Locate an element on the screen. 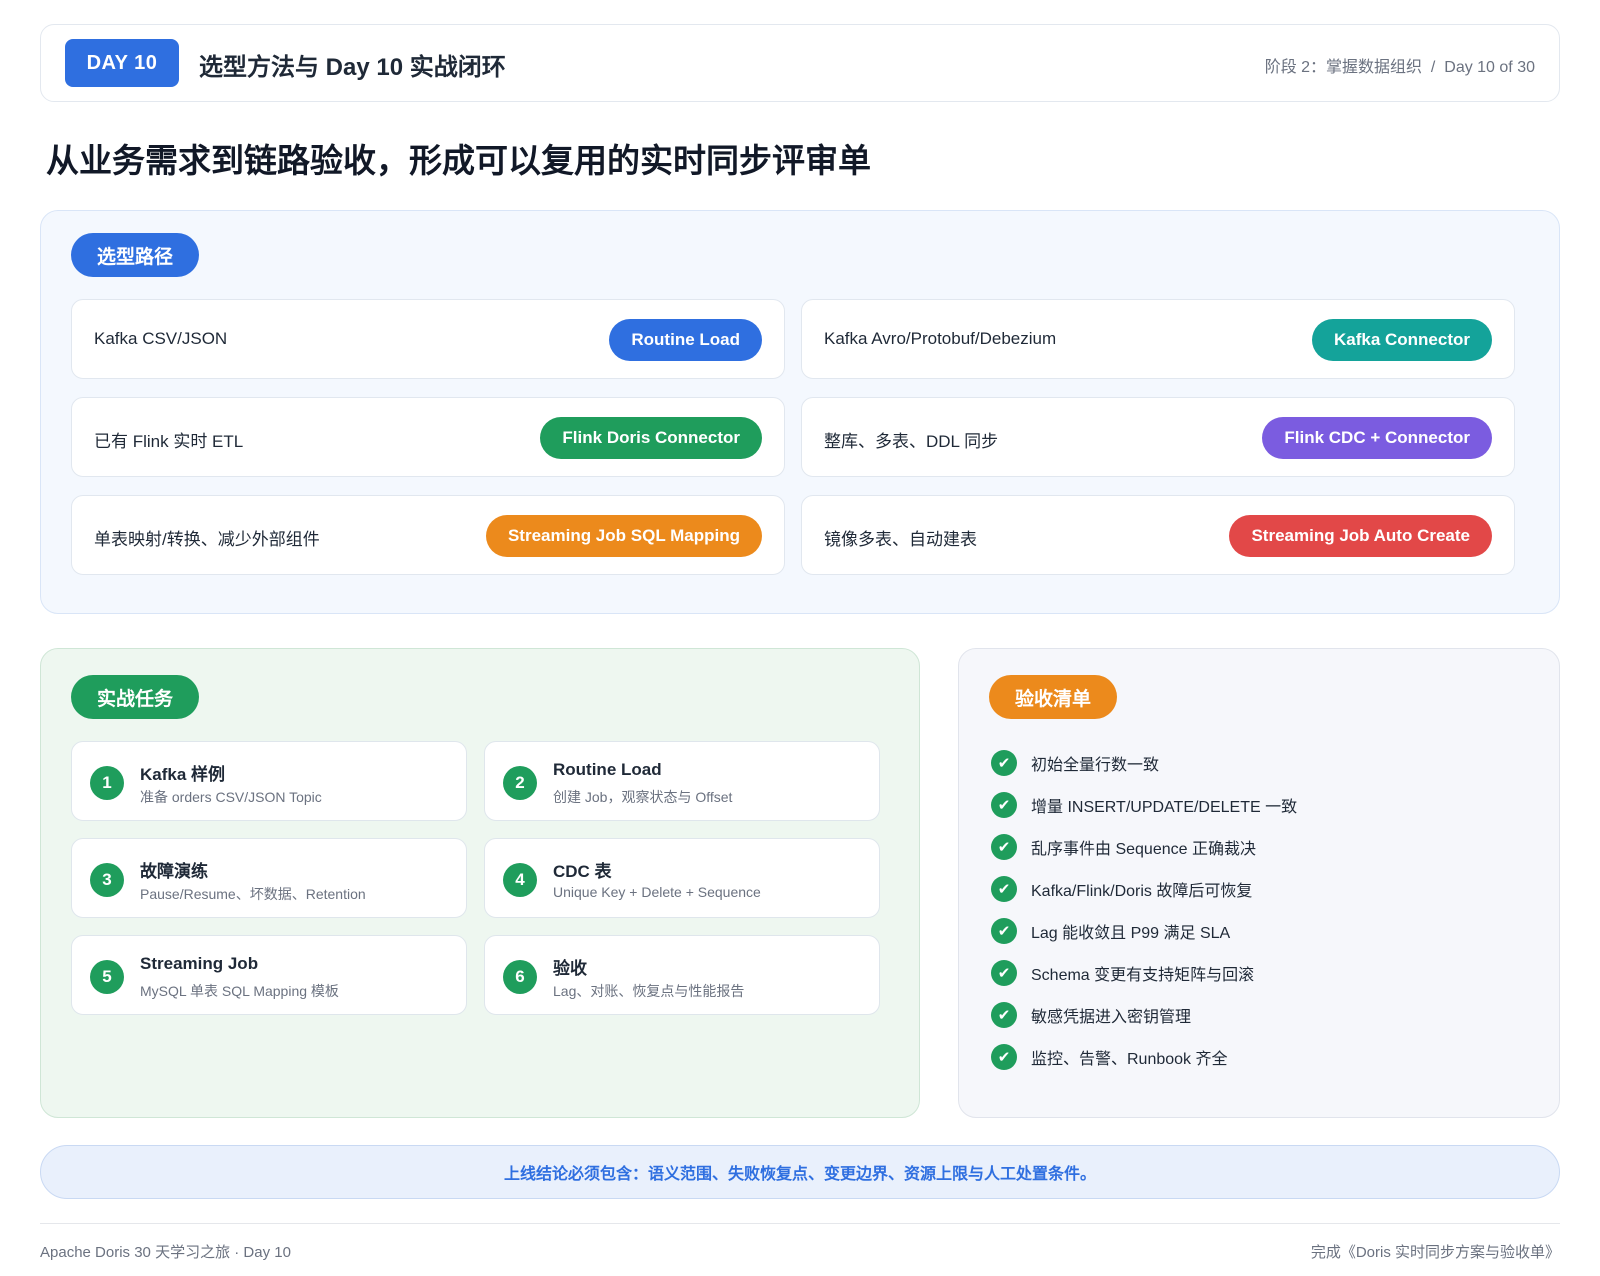 Image resolution: width=1600 pixels, height=1276 pixels. footer-series-title: Apache Doris 30 天学习之旅 · Day 10 is located at coordinates (165, 1252).